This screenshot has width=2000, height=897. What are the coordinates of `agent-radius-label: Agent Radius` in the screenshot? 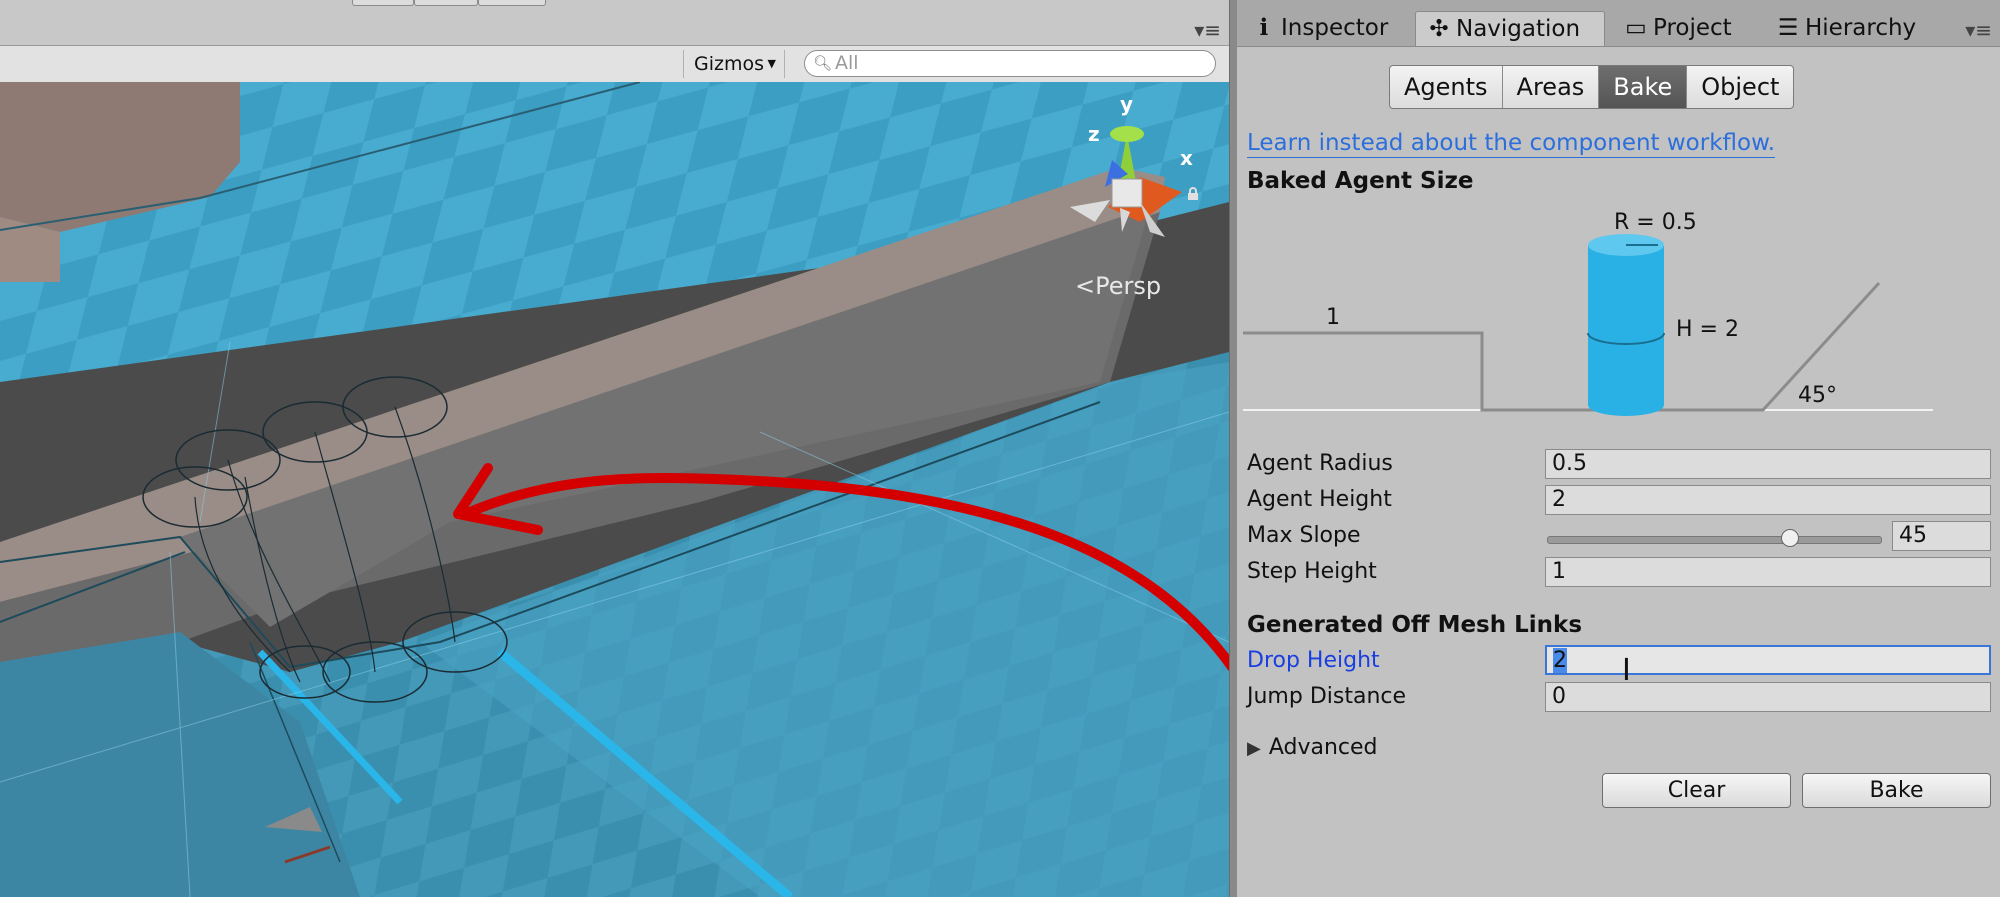 It's located at (1320, 463).